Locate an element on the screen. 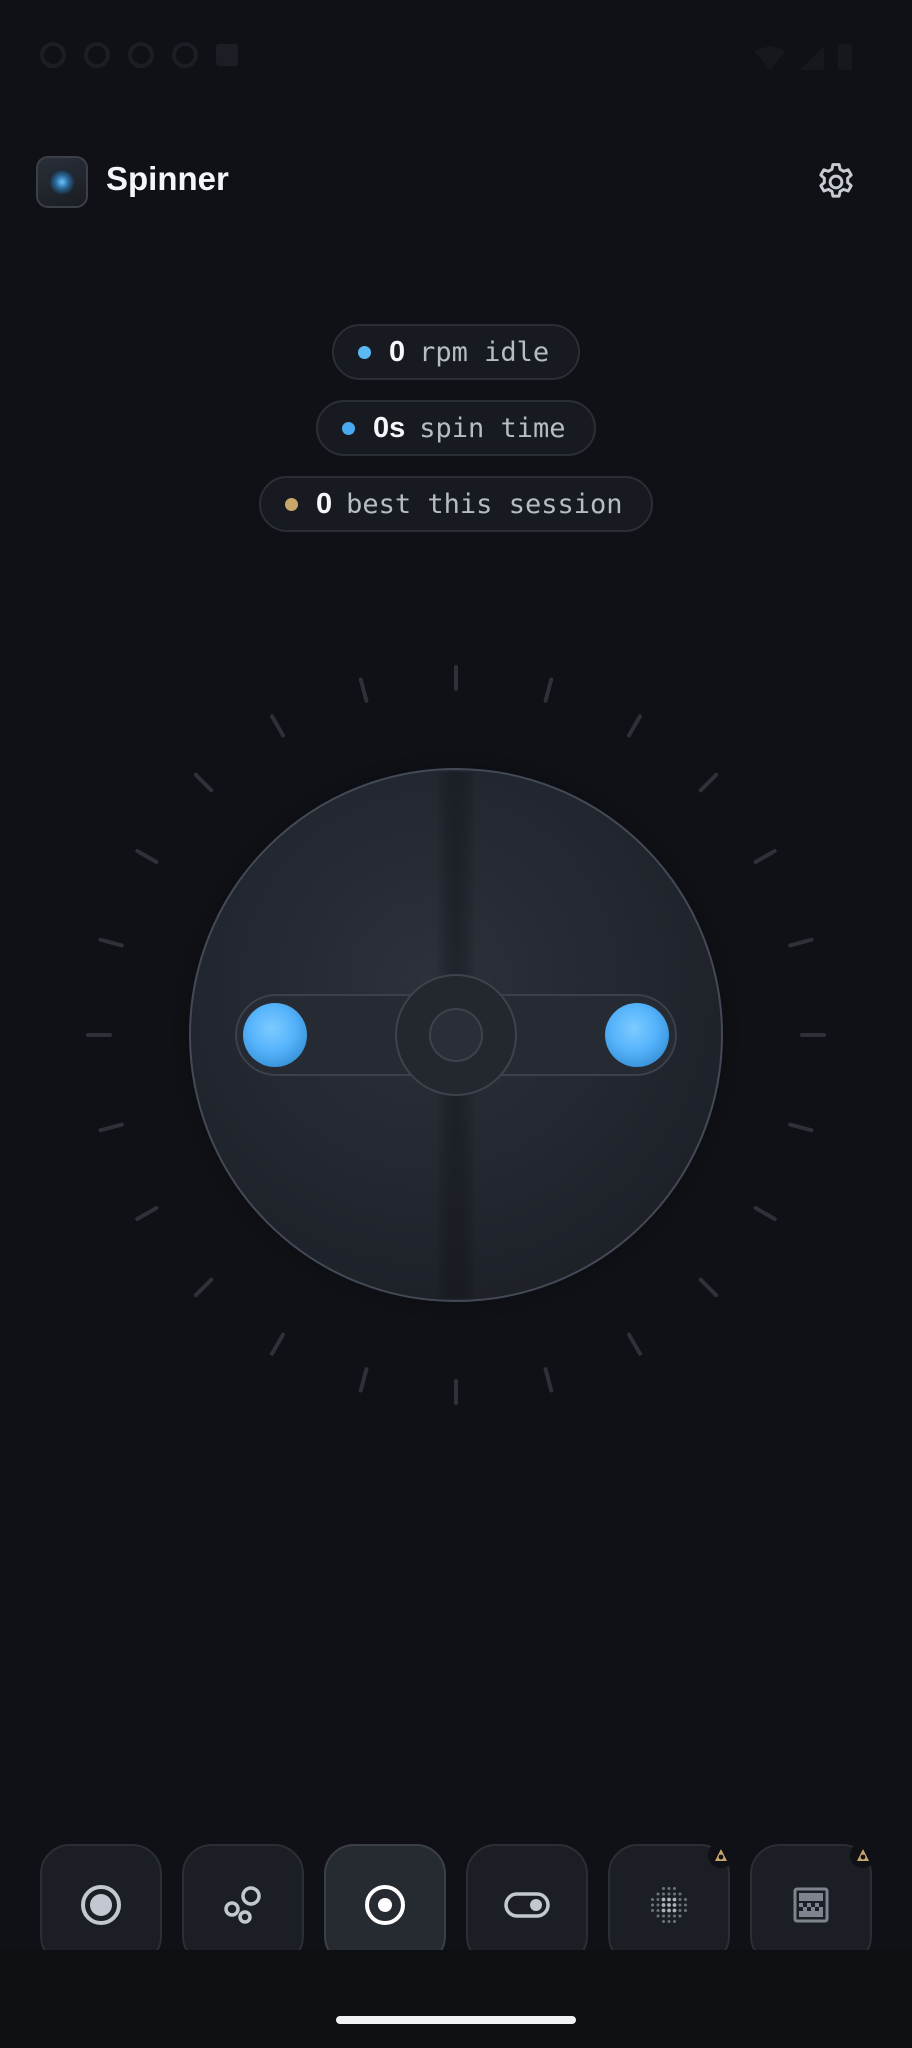 The width and height of the screenshot is (912, 2048). battery-icon is located at coordinates (845, 57).